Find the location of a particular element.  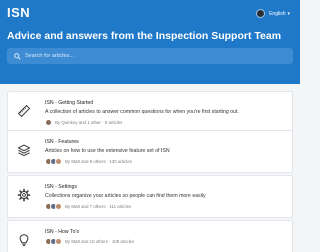

collection-title: ISN - Features is located at coordinates (62, 142).